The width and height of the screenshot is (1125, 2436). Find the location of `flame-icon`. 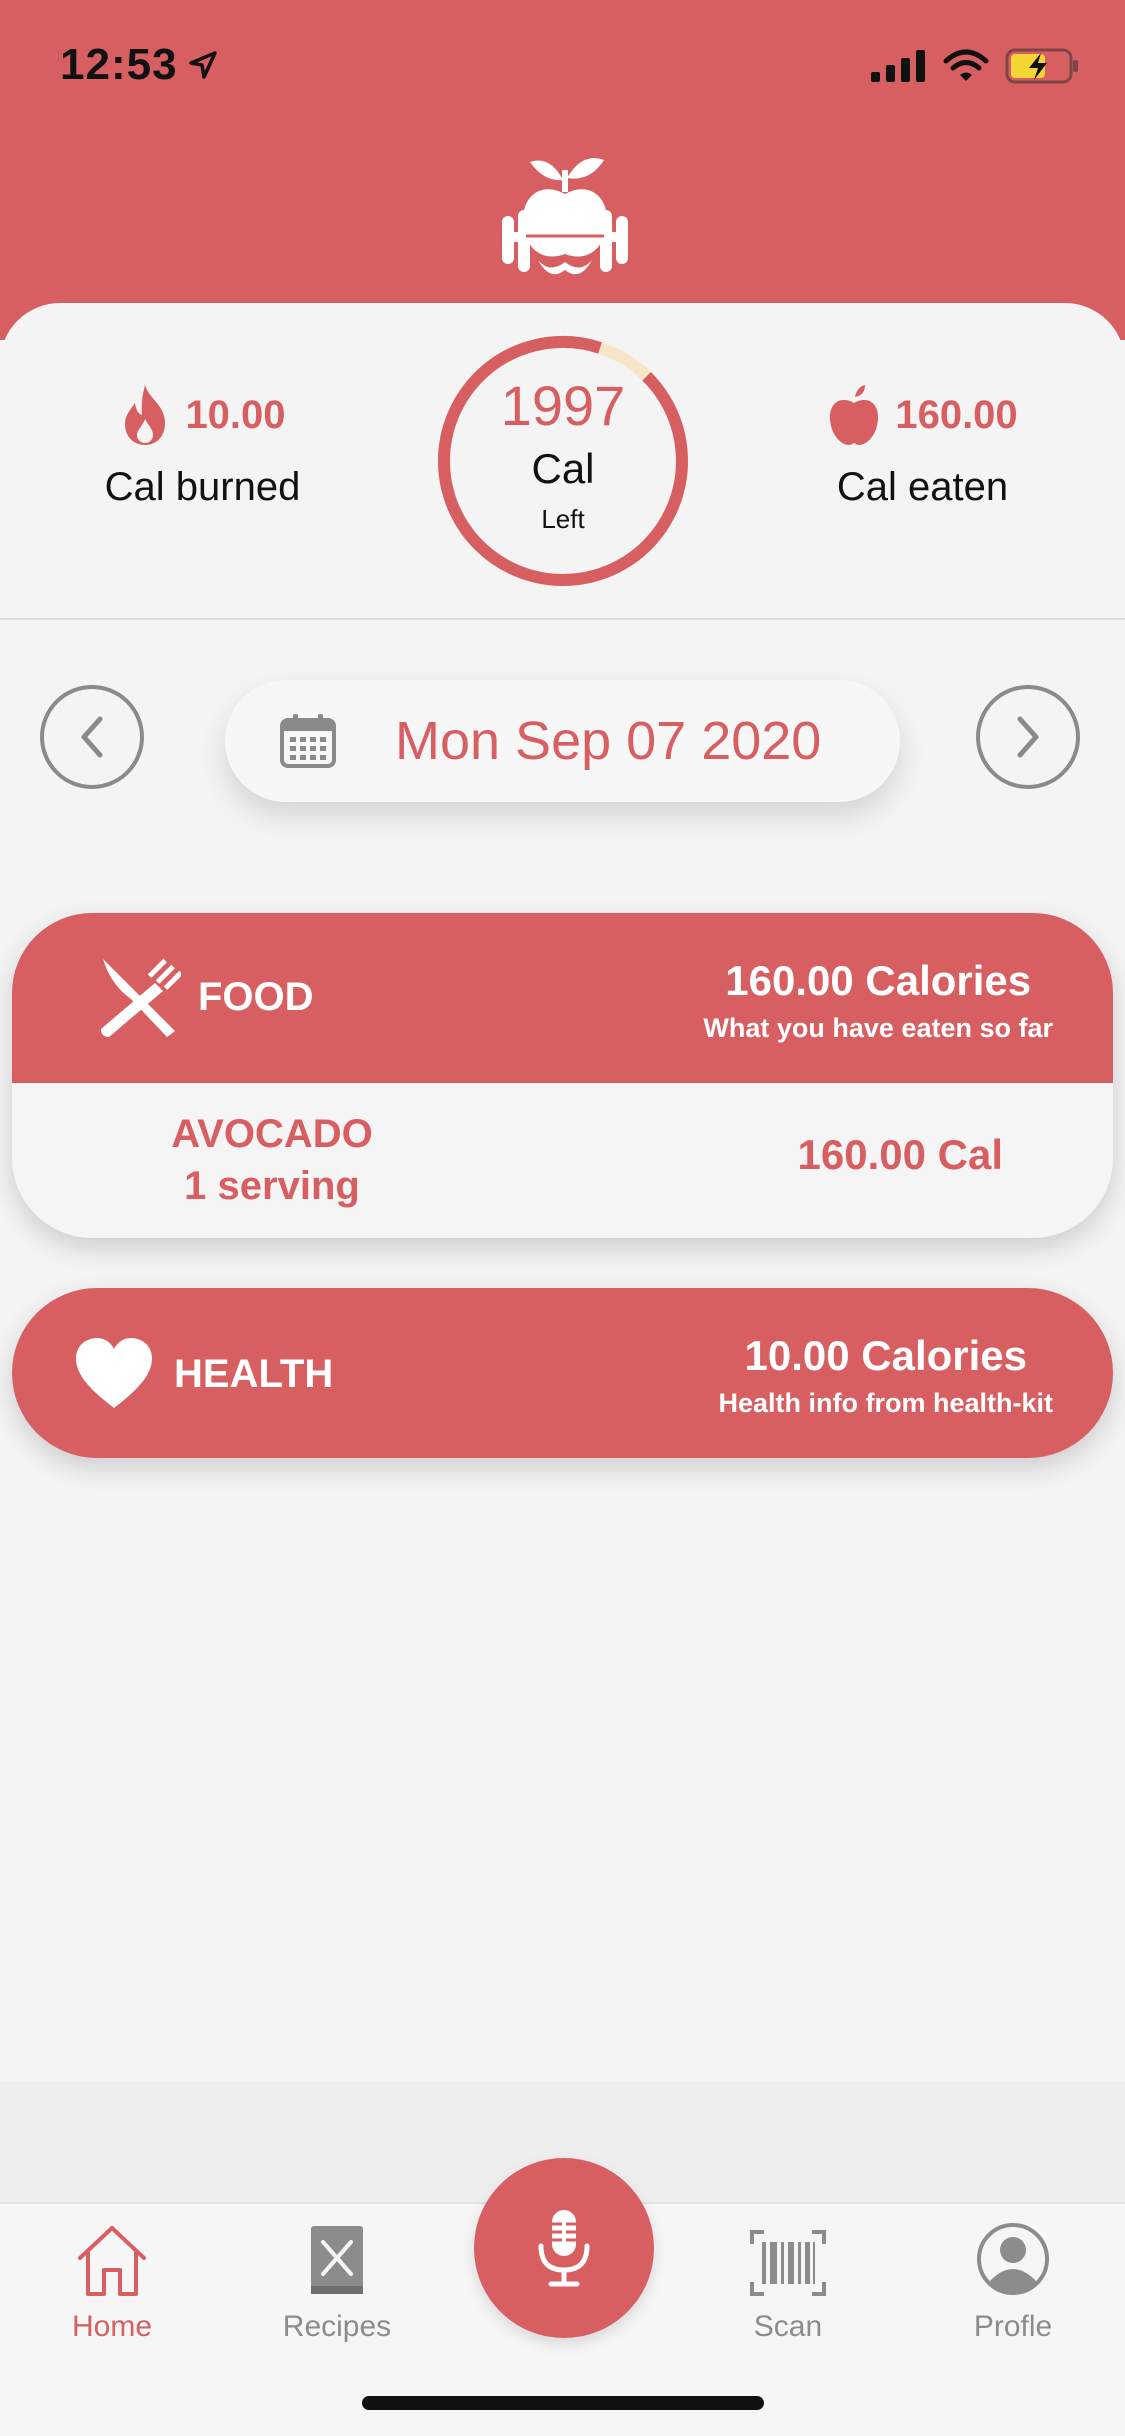

flame-icon is located at coordinates (145, 415).